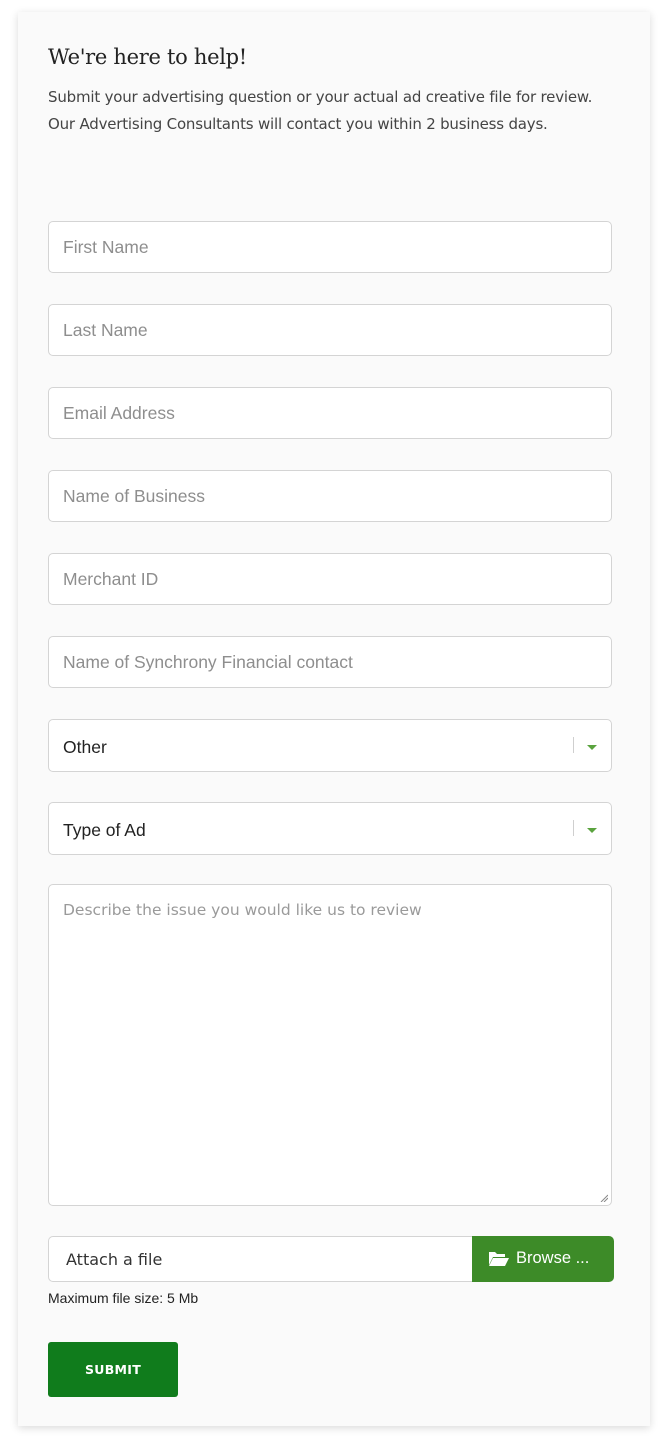 This screenshot has width=668, height=1450. What do you see at coordinates (330, 828) in the screenshot?
I see `ad-type-select: Type of Ad` at bounding box center [330, 828].